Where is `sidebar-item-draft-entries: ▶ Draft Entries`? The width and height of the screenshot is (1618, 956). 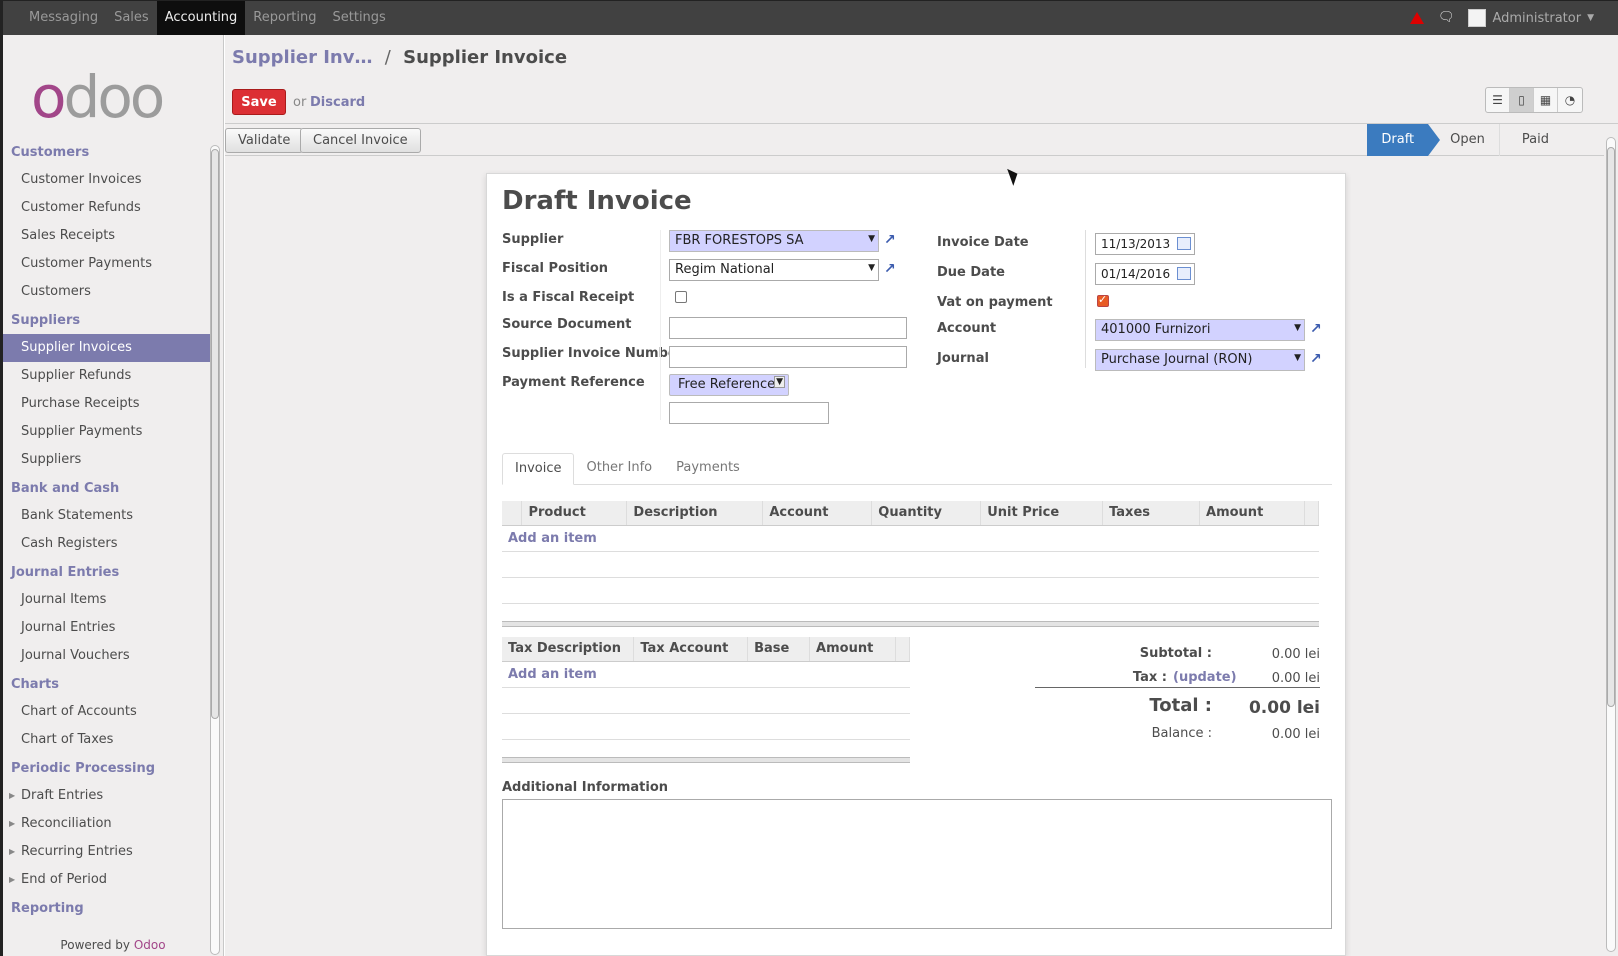
sidebar-item-draft-entries: ▶ Draft Entries is located at coordinates (108, 796).